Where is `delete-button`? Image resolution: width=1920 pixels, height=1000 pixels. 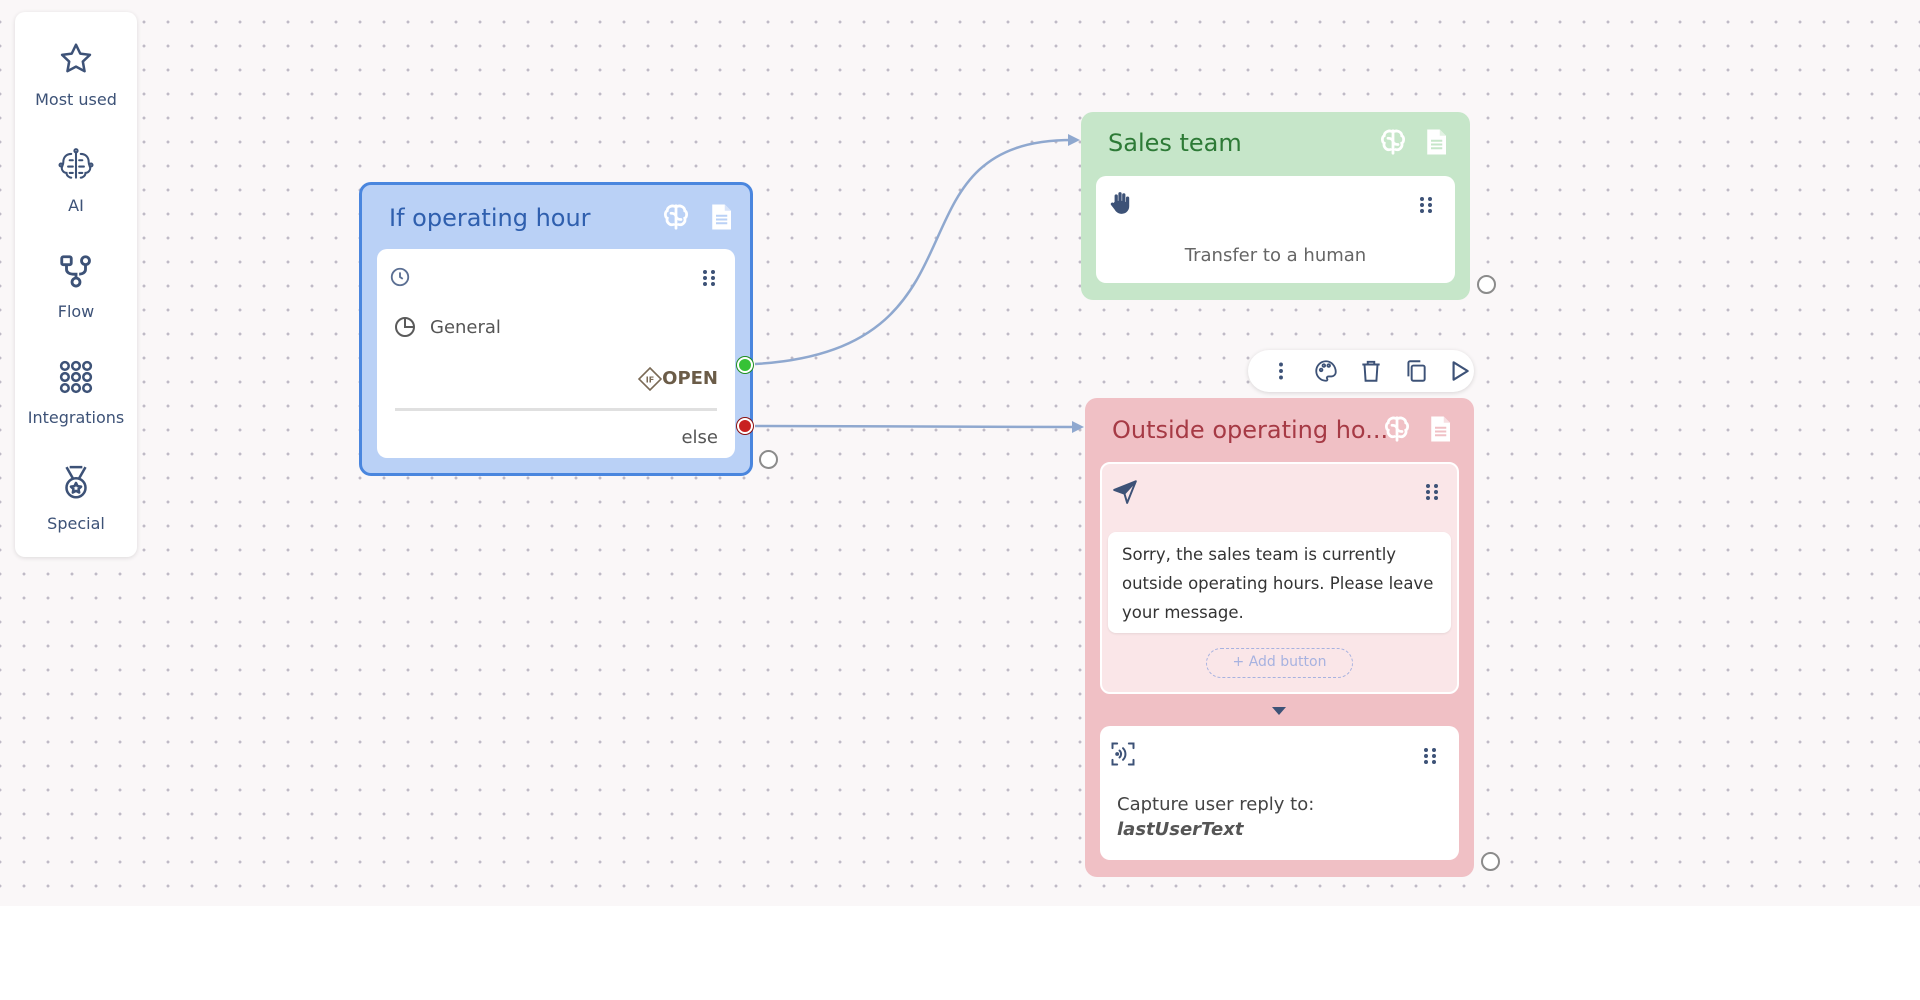 delete-button is located at coordinates (1371, 371).